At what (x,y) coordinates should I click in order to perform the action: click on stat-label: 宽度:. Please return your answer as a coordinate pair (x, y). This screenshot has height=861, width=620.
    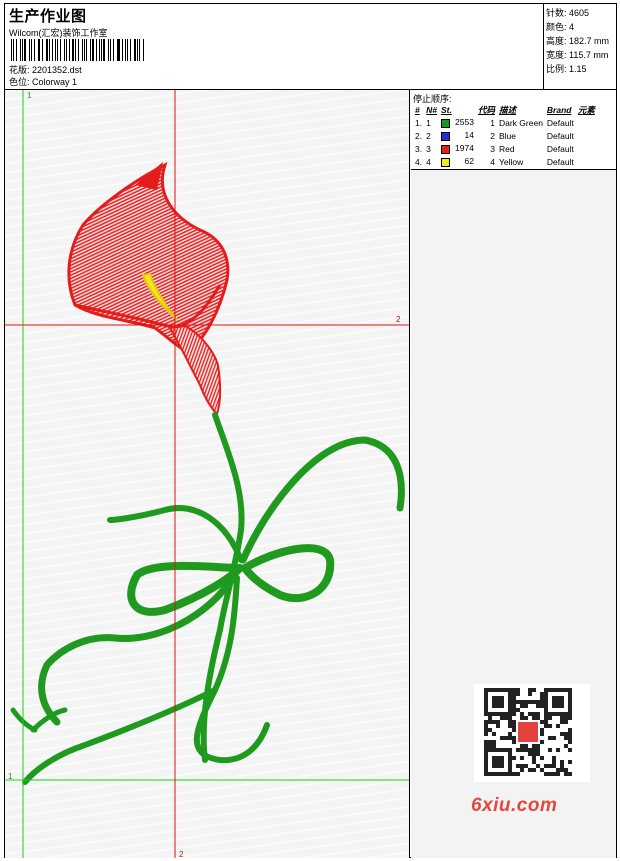
    Looking at the image, I should click on (556, 55).